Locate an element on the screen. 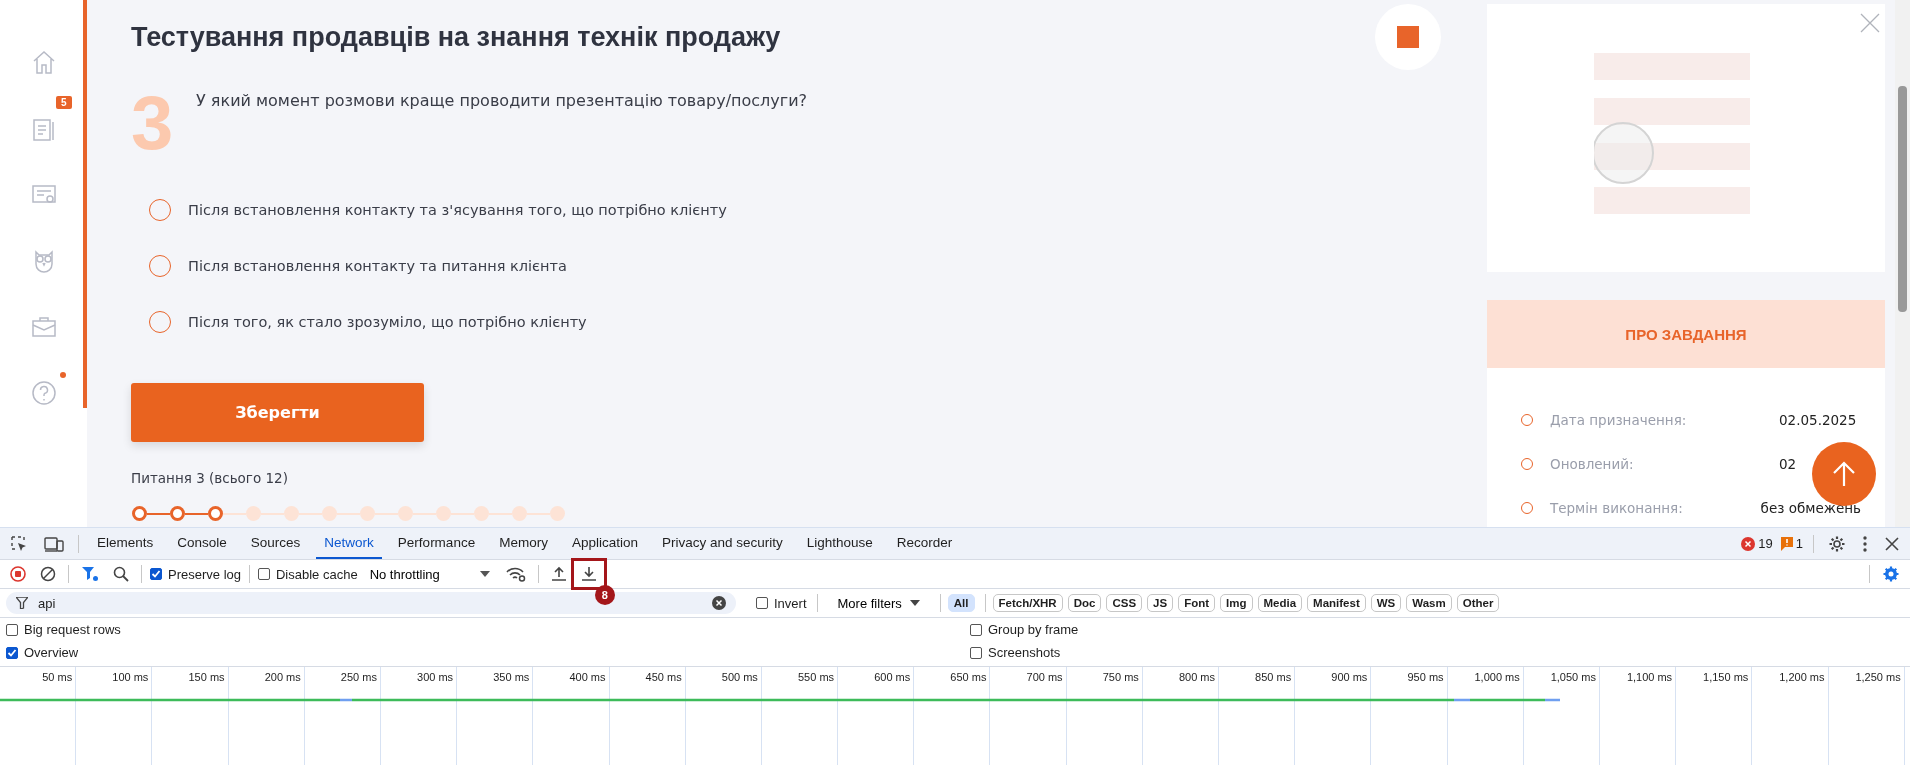  timeline-tick: 550 ms is located at coordinates (816, 678).